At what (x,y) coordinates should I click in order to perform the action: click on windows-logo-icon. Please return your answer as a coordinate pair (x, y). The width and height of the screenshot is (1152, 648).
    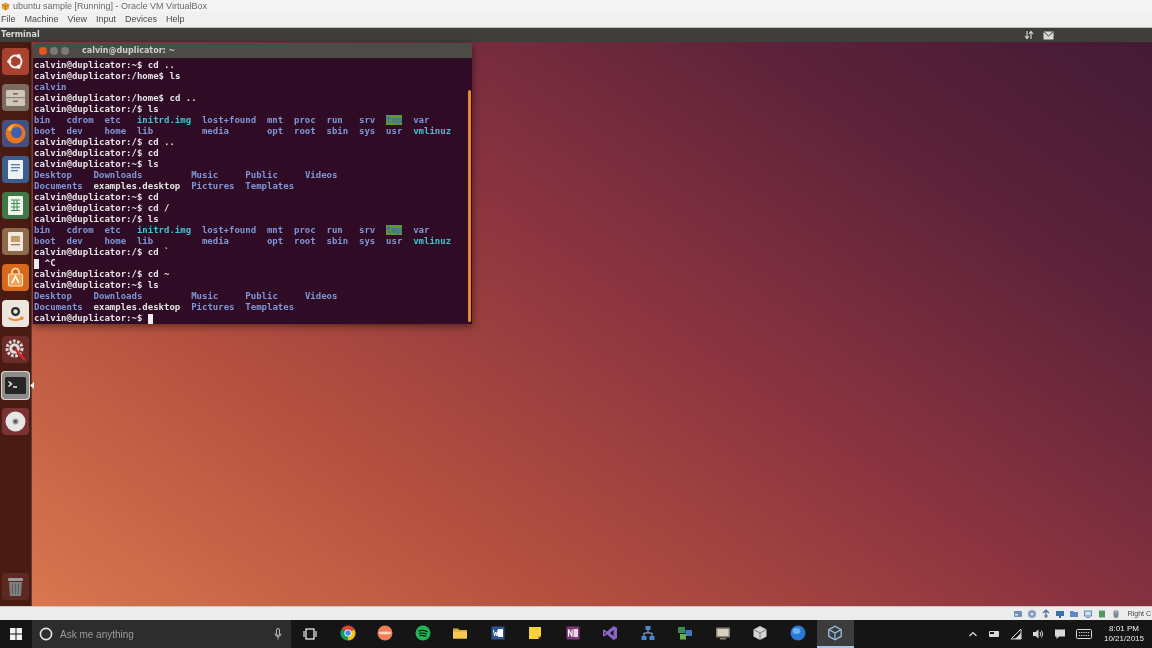
    Looking at the image, I should click on (16, 634).